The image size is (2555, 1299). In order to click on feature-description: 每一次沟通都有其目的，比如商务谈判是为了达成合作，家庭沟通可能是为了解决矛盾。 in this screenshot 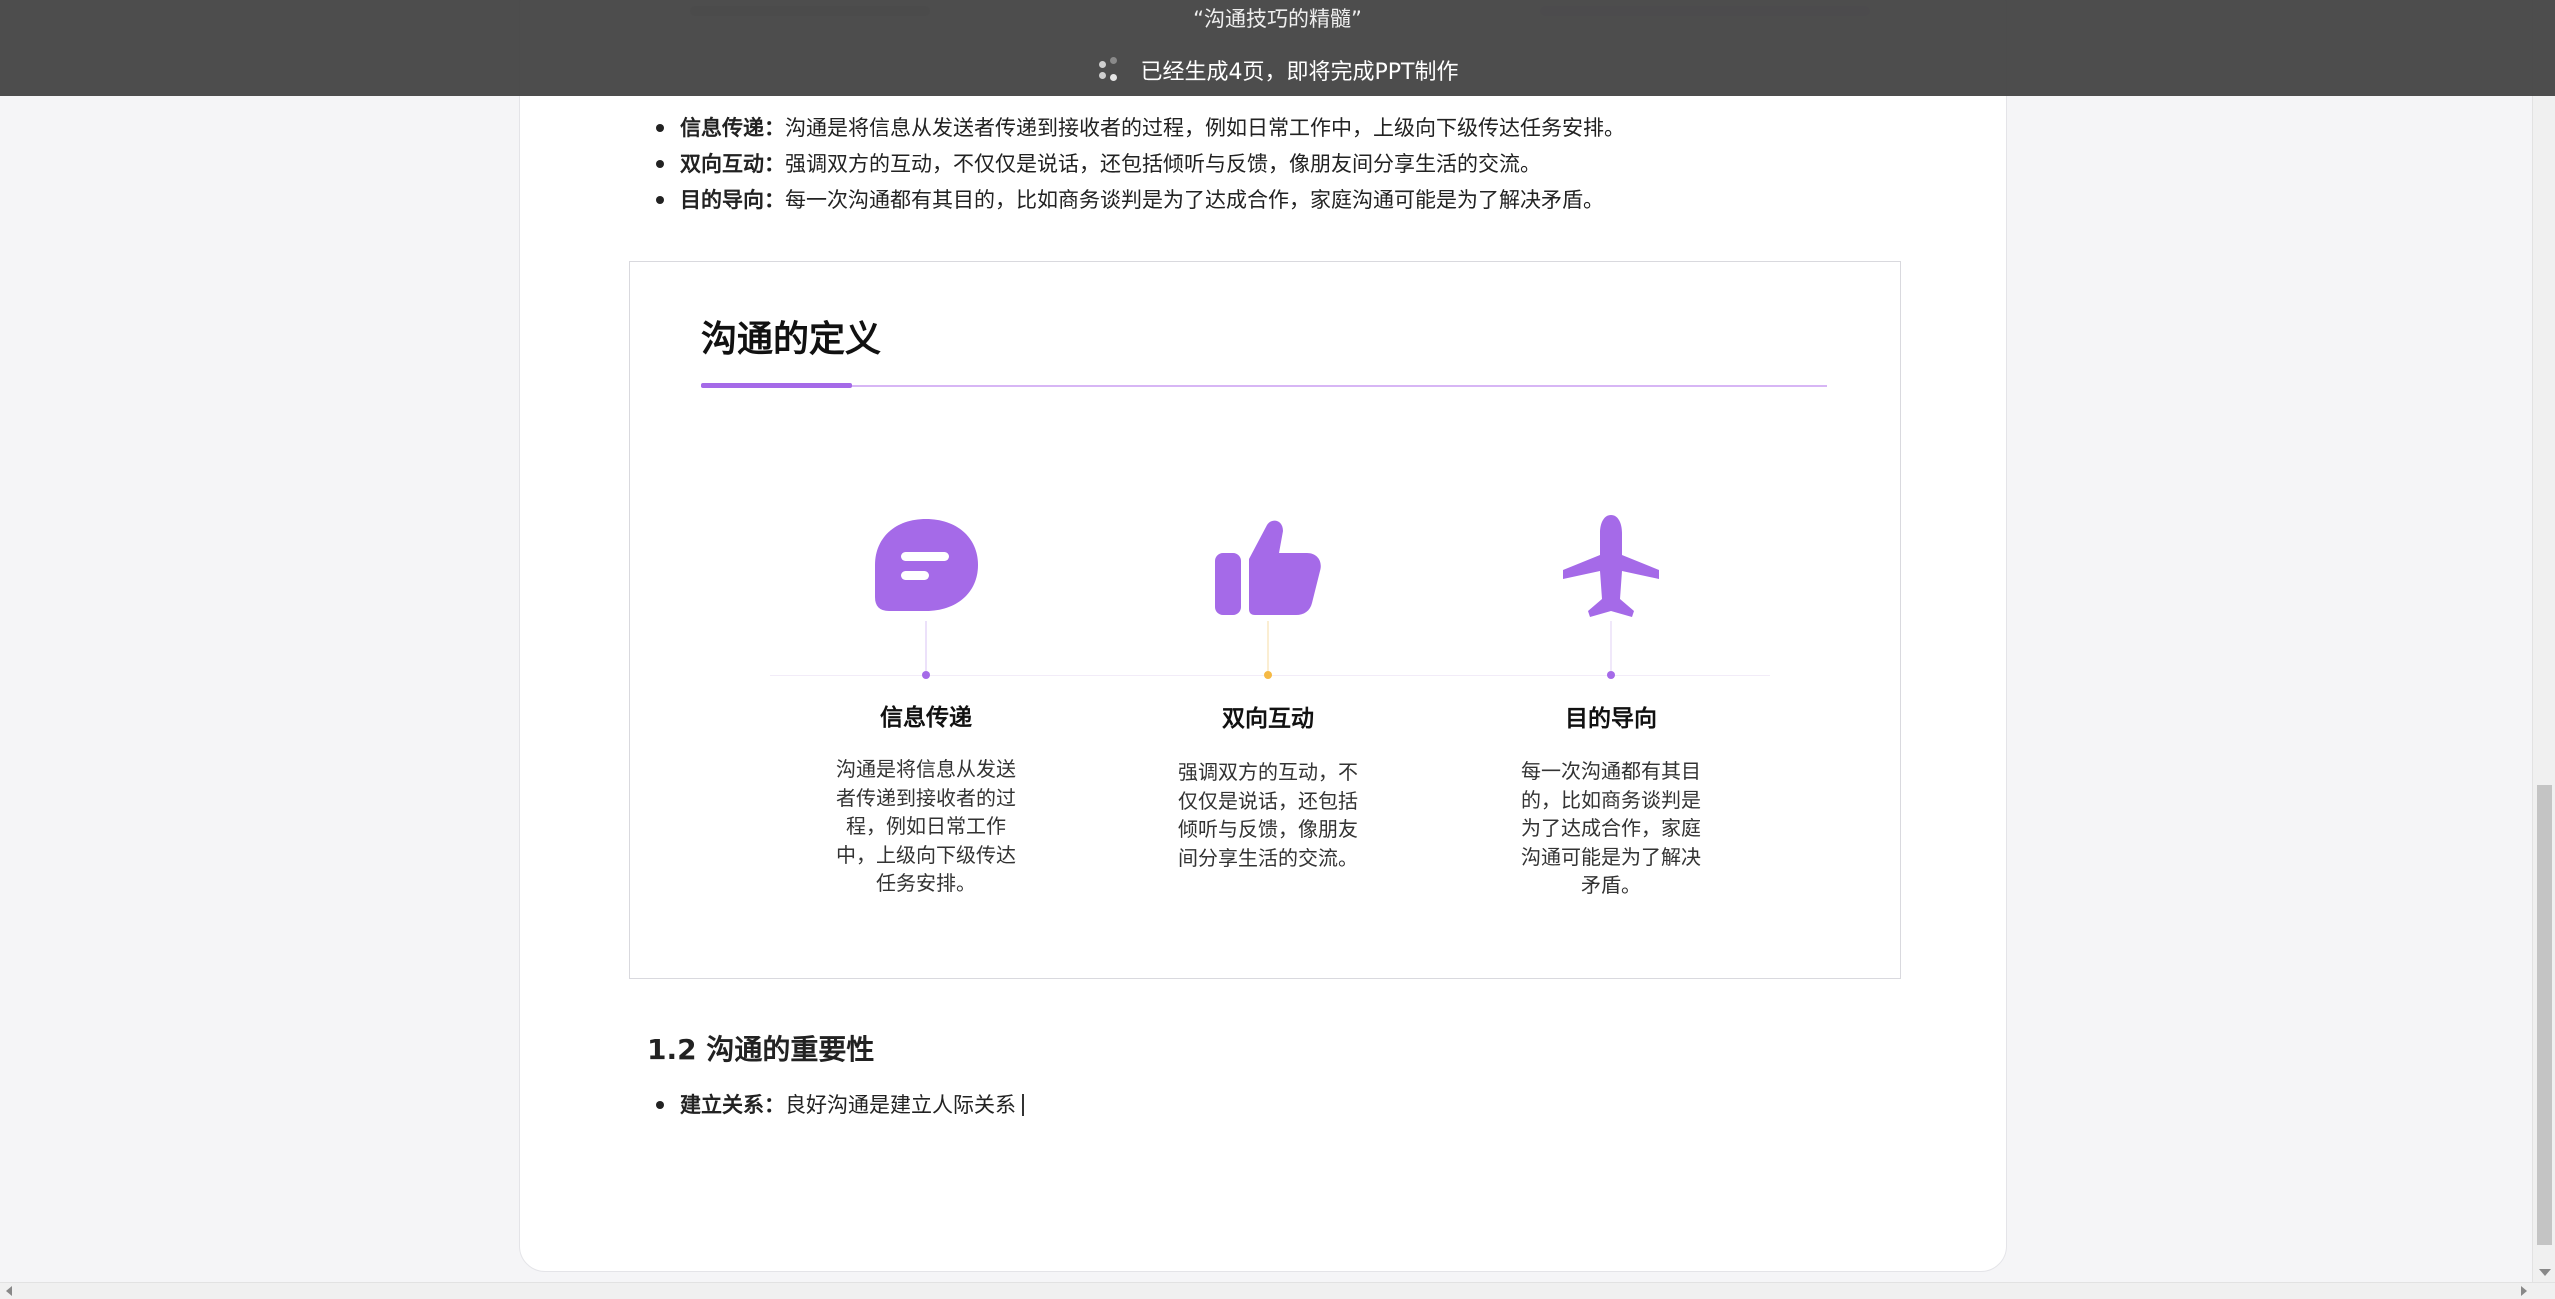, I will do `click(1611, 828)`.